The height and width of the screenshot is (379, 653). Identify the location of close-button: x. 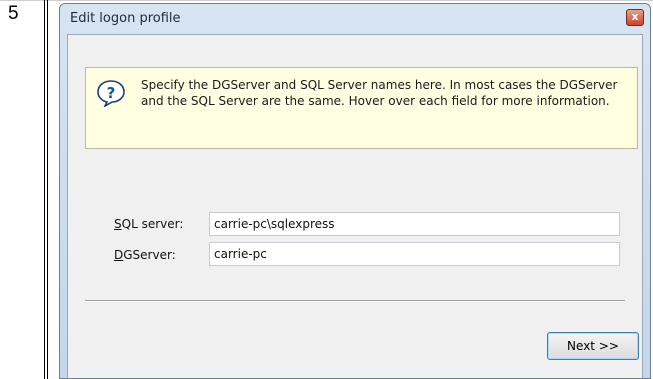
(635, 17).